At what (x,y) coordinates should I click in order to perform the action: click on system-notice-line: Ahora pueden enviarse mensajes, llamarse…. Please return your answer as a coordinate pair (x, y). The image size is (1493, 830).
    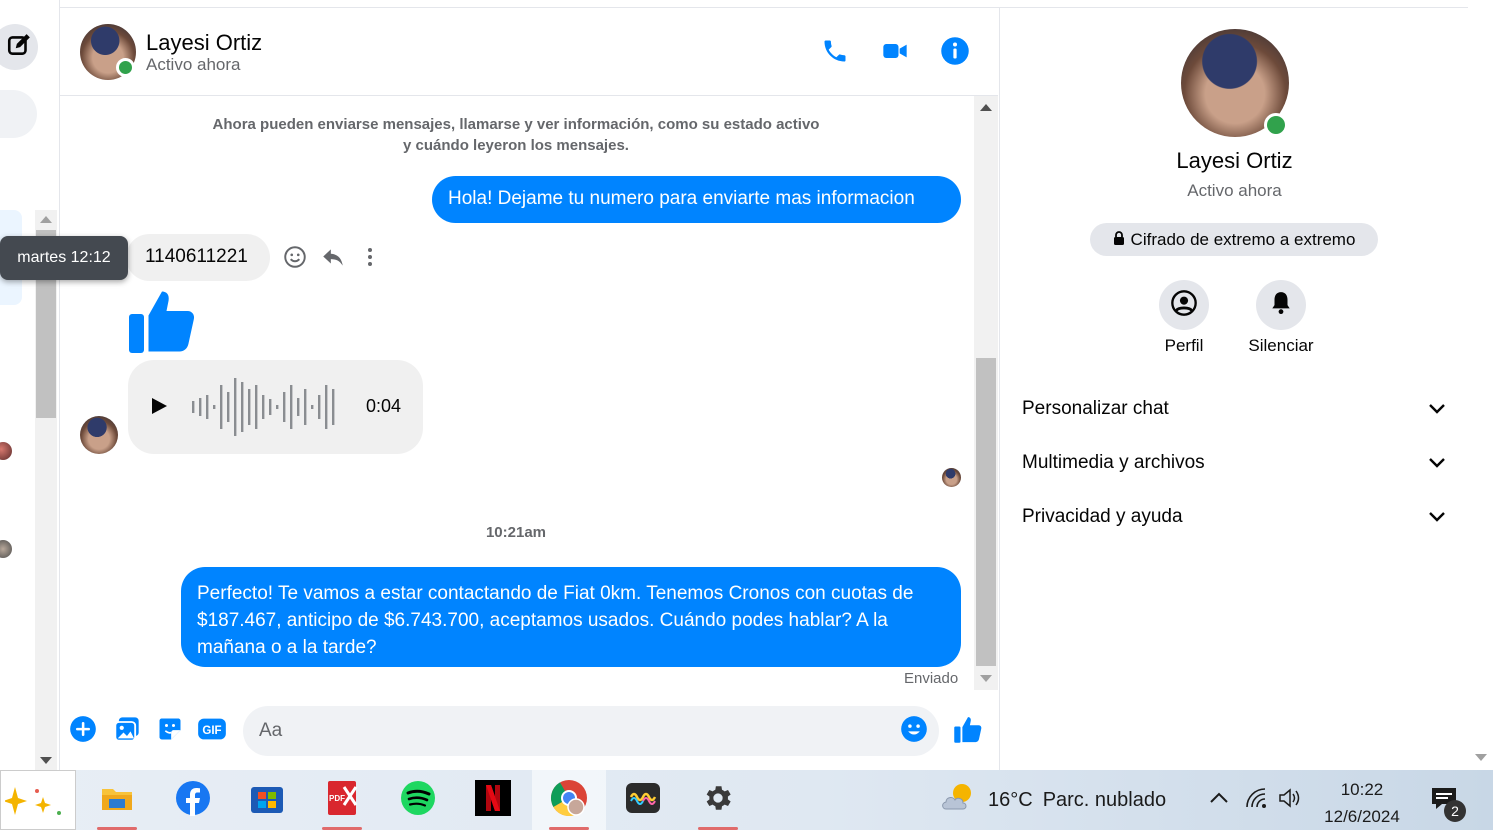
    Looking at the image, I should click on (516, 124).